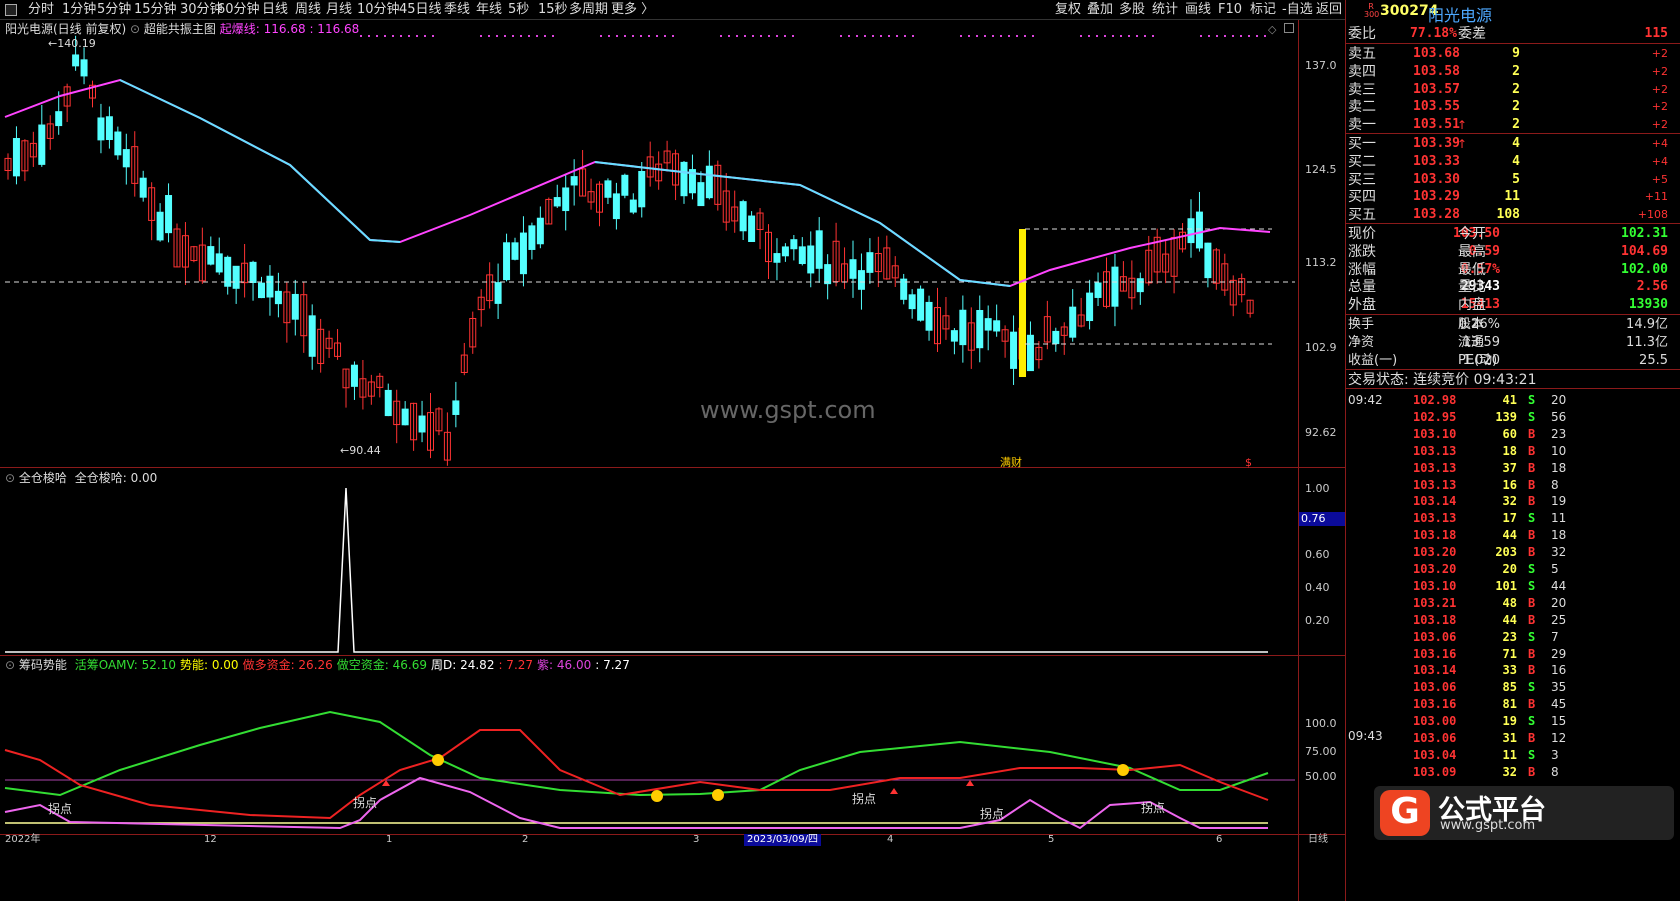  What do you see at coordinates (1509, 670) in the screenshot?
I see `tick-volume: 33` at bounding box center [1509, 670].